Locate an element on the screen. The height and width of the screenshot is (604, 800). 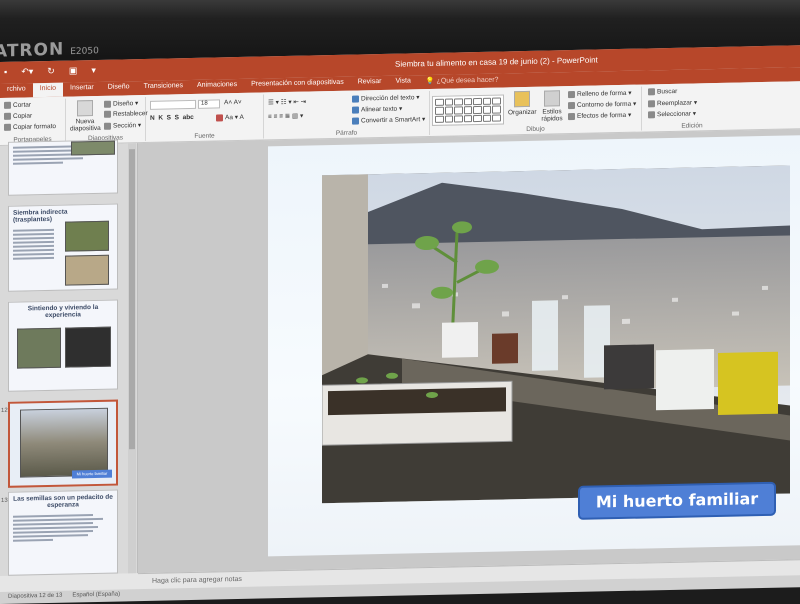
thumbnail-scrollbar is located at coordinates (132, 358).